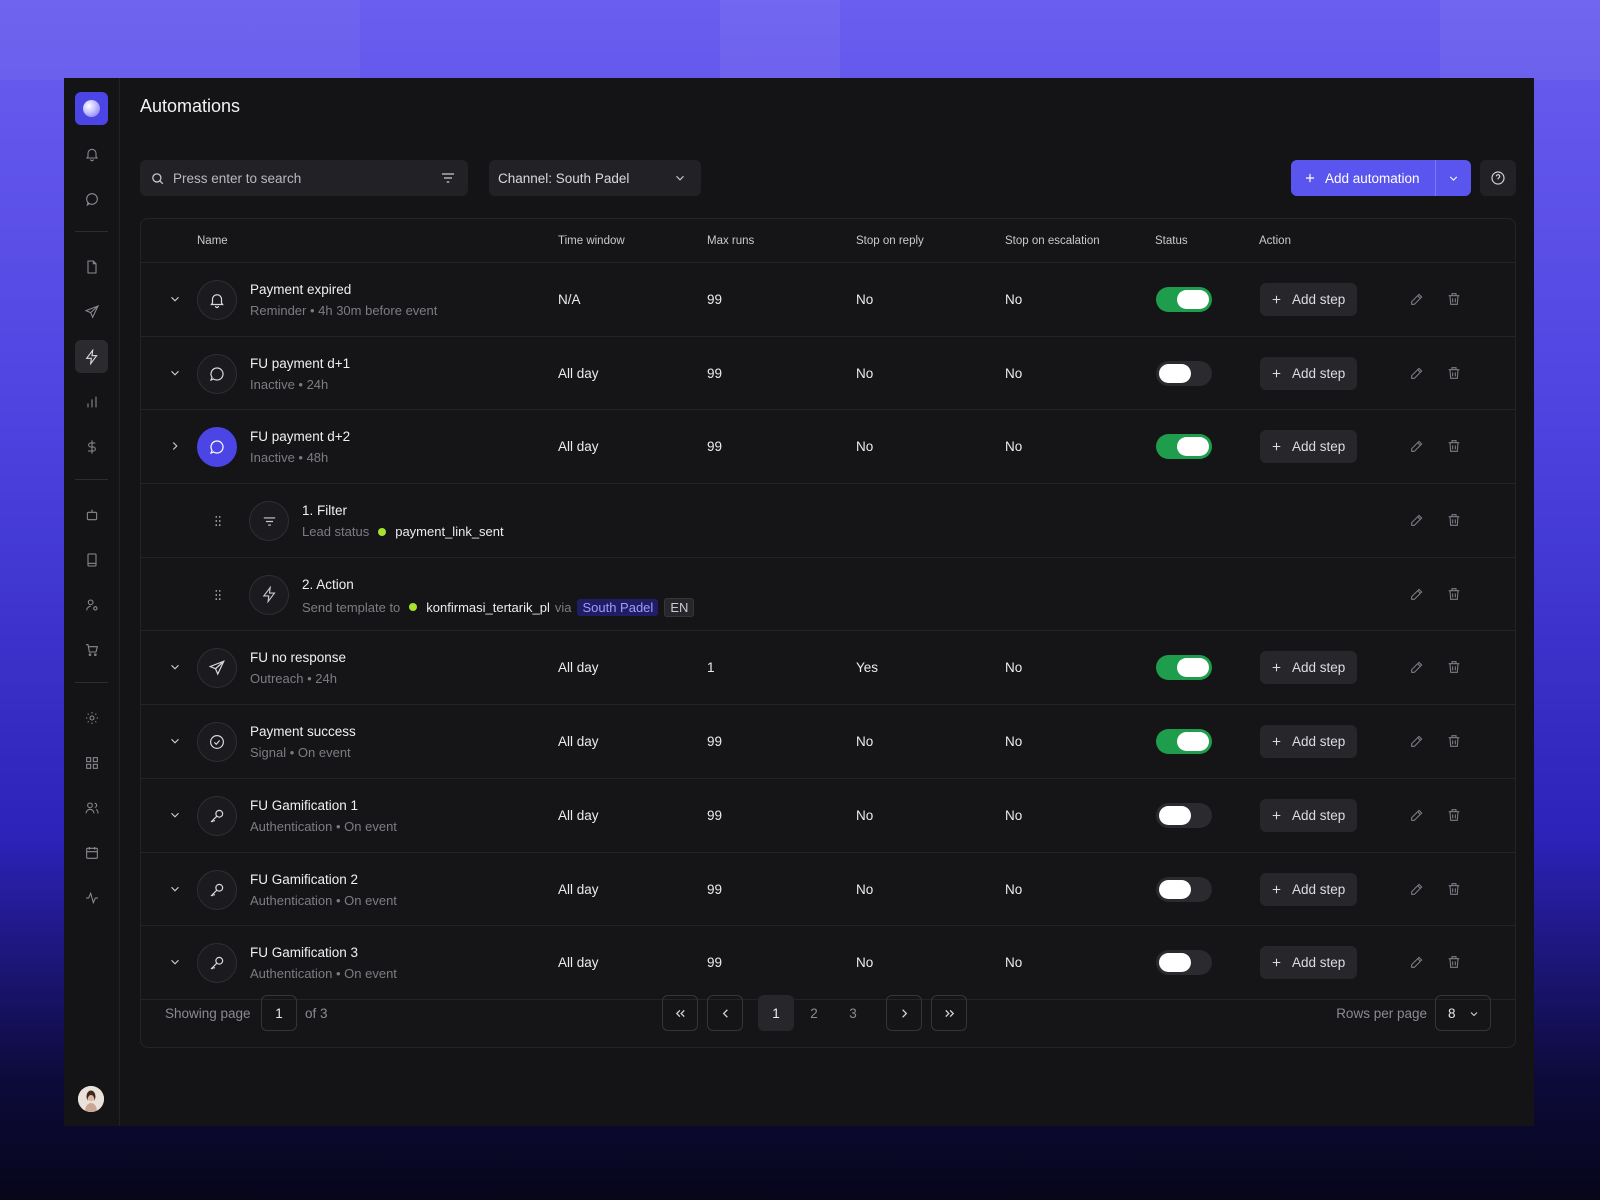  I want to click on add-automation-main: Add automation, so click(1363, 178).